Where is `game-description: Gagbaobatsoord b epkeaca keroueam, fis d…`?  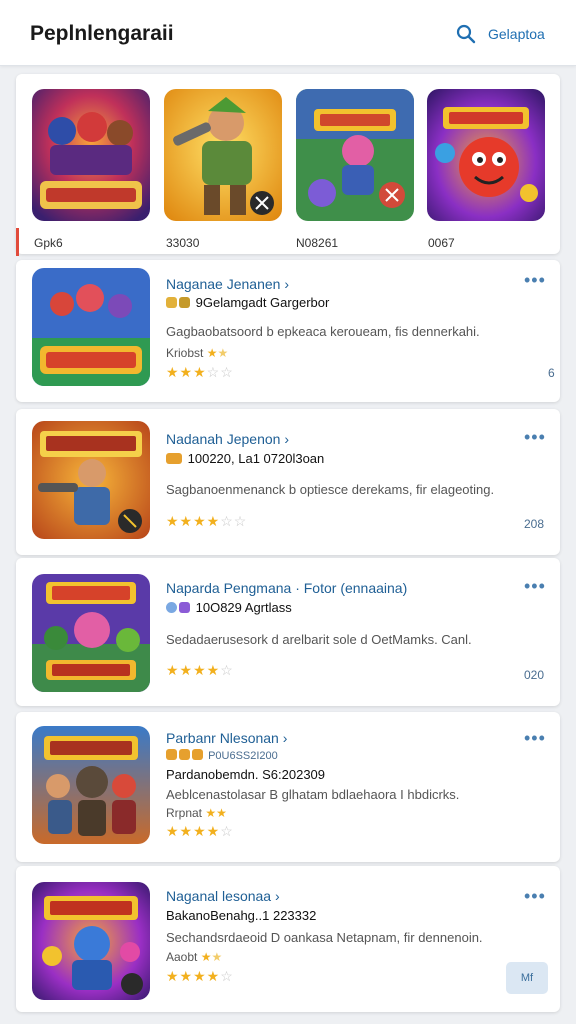 game-description: Gagbaobatsoord b epkeaca keroueam, fis d… is located at coordinates (323, 331).